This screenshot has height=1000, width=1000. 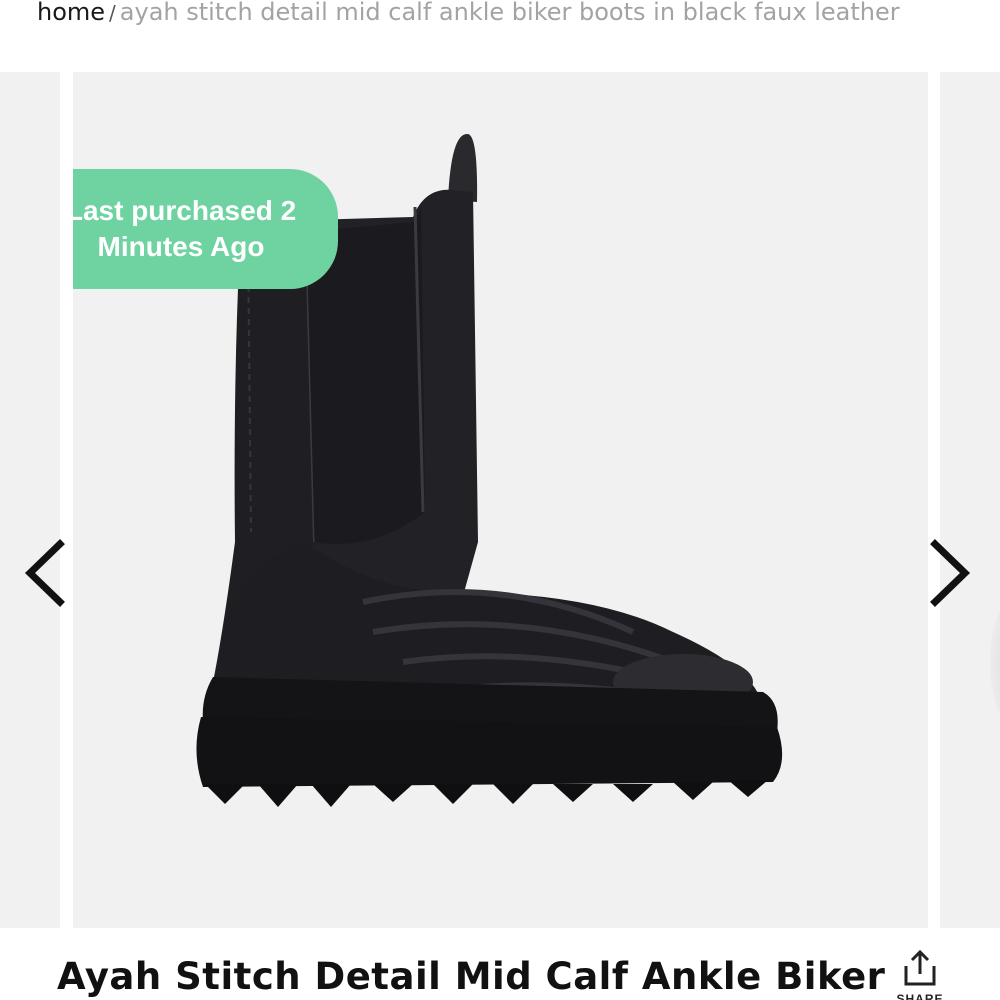 I want to click on next-image-button, so click(x=950, y=573).